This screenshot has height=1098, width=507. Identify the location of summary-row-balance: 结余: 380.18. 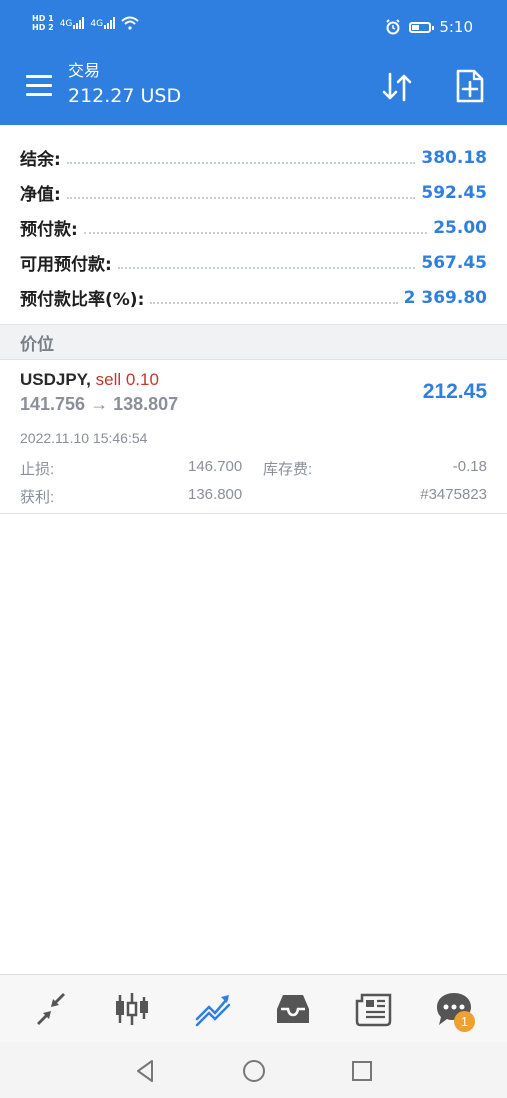
(253, 157).